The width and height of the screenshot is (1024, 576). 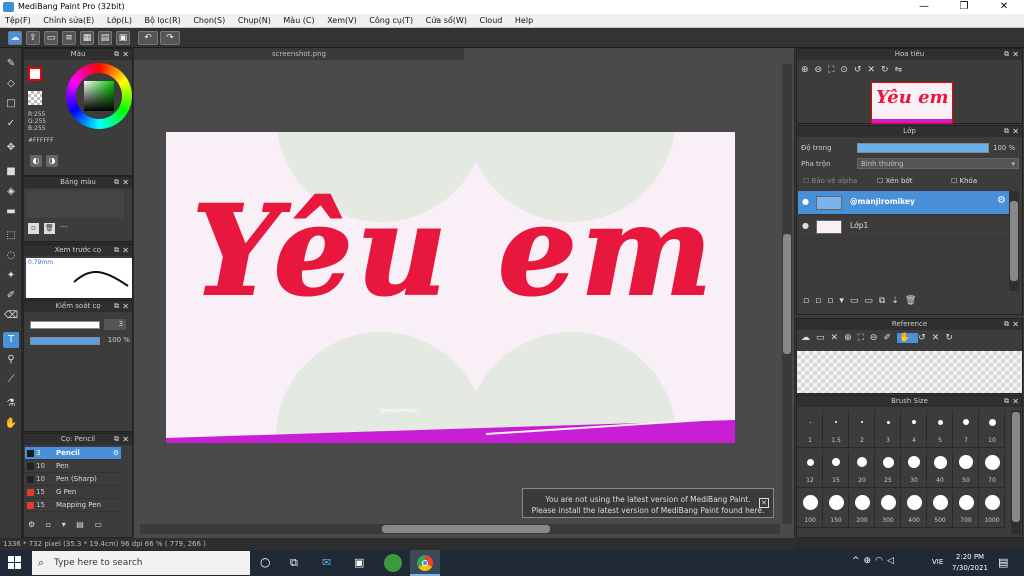 What do you see at coordinates (894, 181) in the screenshot?
I see `clipping-checkbox: ☐ Xén bớt` at bounding box center [894, 181].